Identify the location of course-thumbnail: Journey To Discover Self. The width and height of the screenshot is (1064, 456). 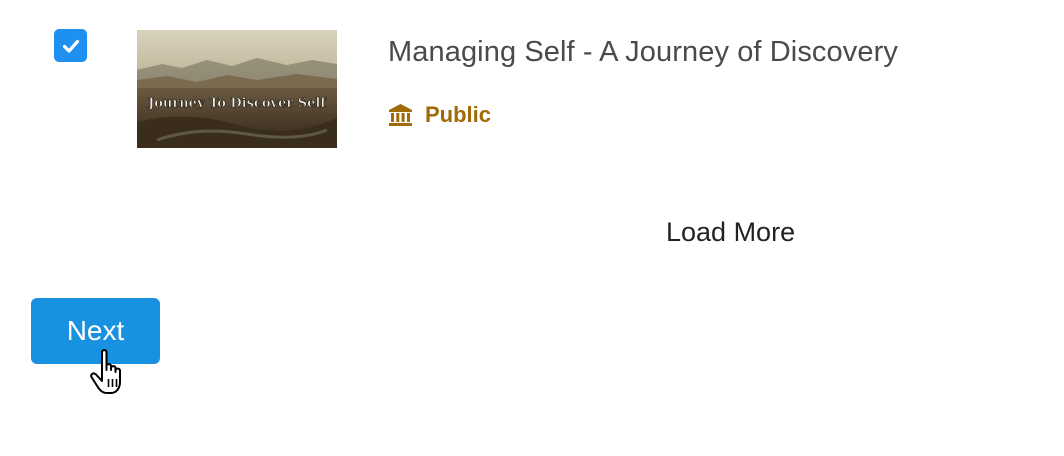
(237, 89).